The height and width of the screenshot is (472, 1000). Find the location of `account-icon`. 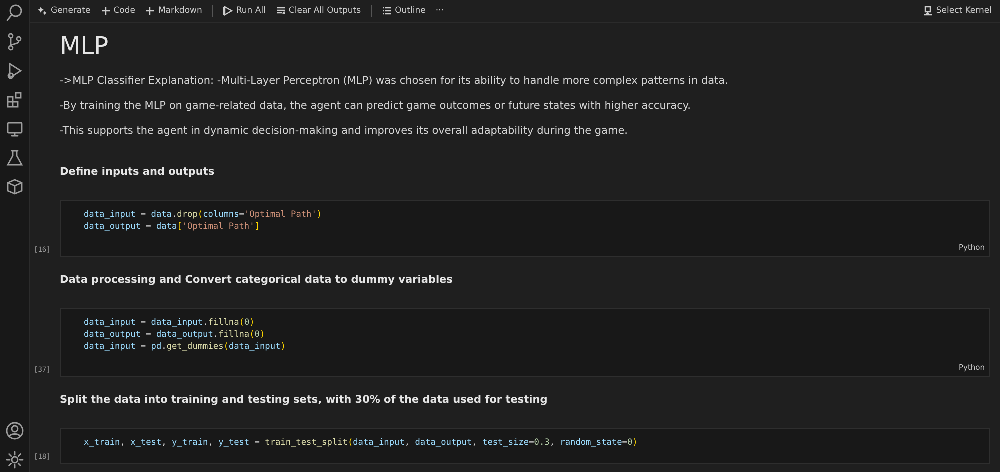

account-icon is located at coordinates (14, 431).